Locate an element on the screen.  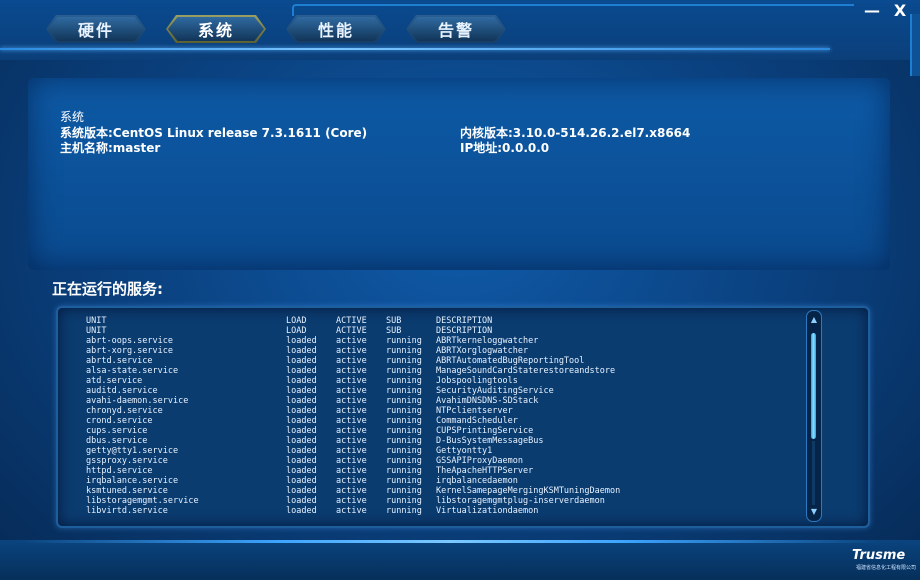
brand-logo: Trusme is located at coordinates (879, 555).